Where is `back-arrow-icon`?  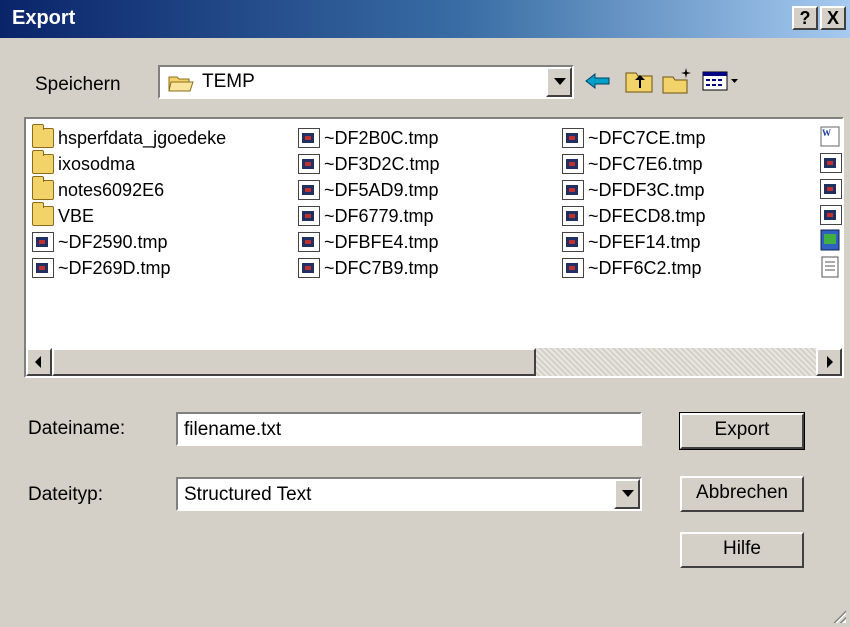
back-arrow-icon is located at coordinates (599, 81).